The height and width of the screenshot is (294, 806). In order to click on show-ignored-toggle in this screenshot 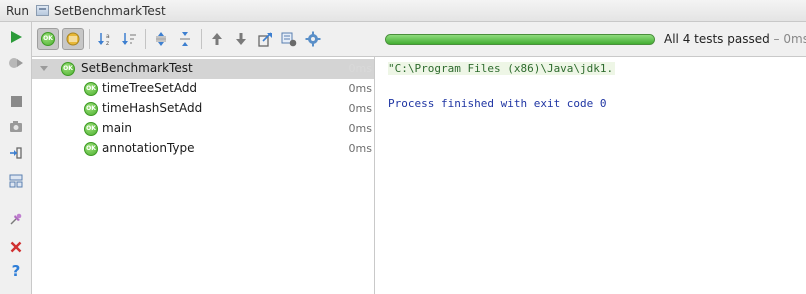, I will do `click(73, 39)`.